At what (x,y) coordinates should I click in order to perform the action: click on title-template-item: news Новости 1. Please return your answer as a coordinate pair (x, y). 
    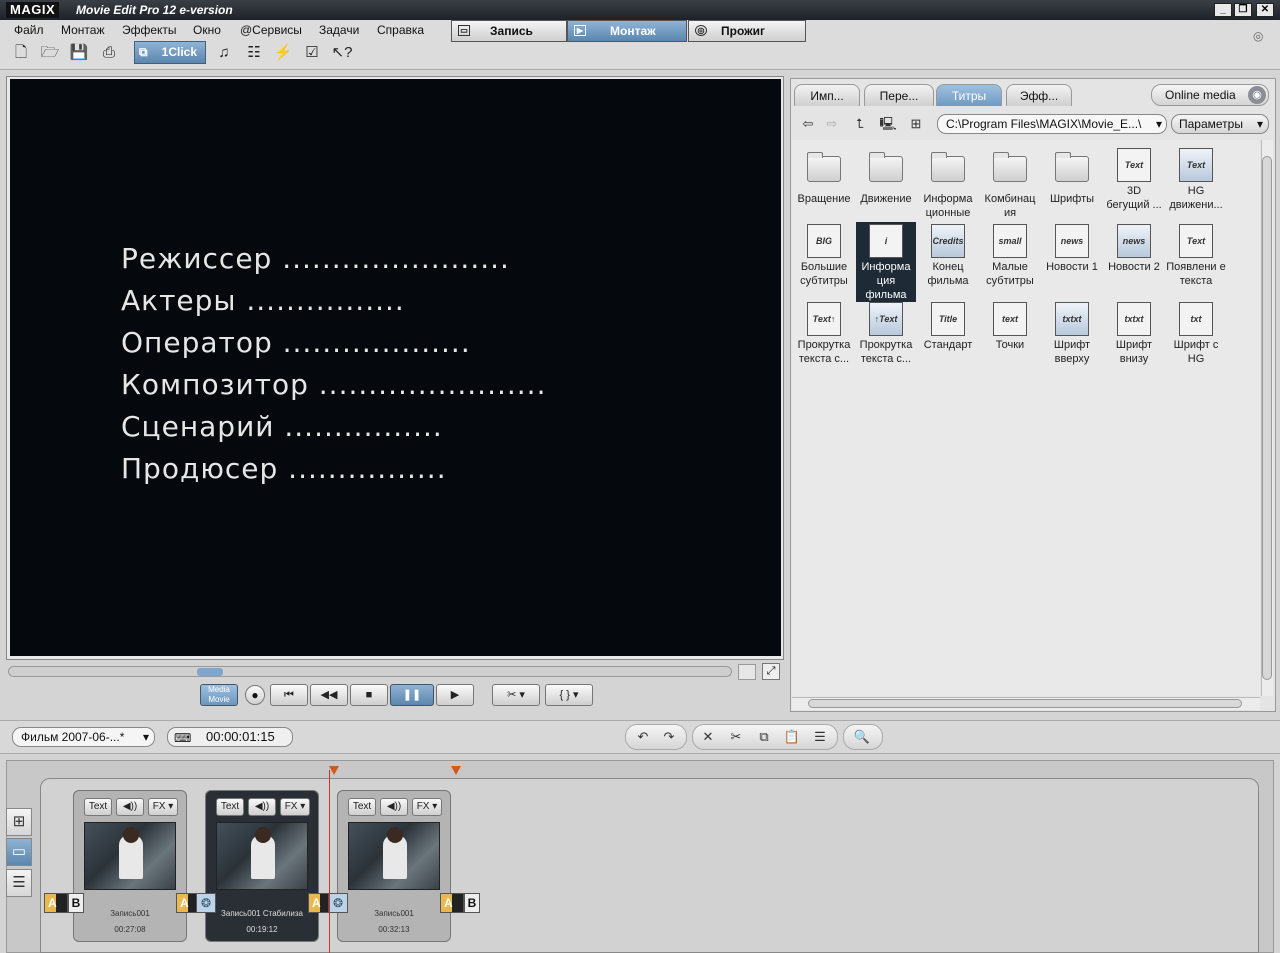
    Looking at the image, I should click on (1072, 249).